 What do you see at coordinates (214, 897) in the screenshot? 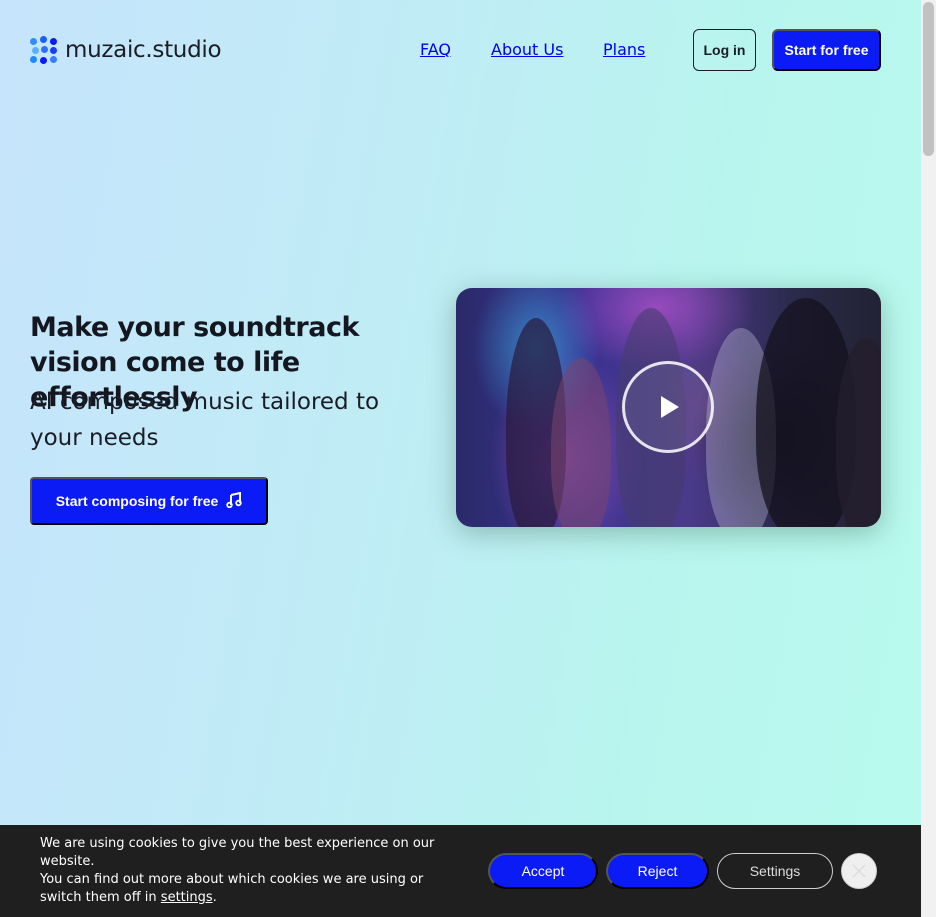
I see `cookie-message-period: .` at bounding box center [214, 897].